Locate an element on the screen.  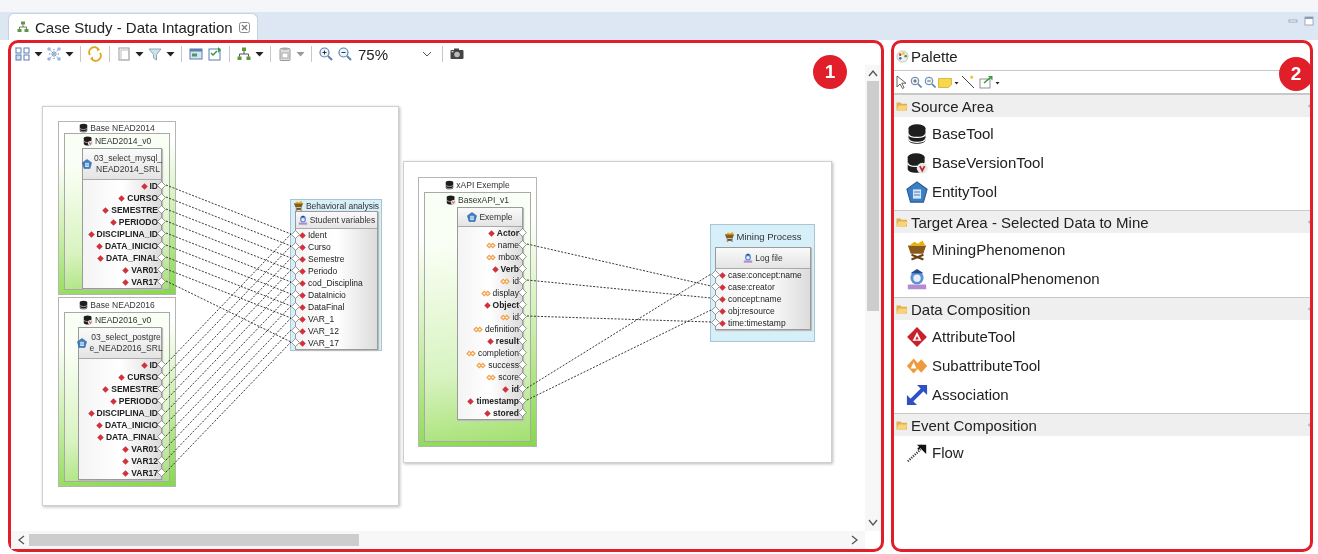
node-title: Base NEAD2016 is located at coordinates (122, 305).